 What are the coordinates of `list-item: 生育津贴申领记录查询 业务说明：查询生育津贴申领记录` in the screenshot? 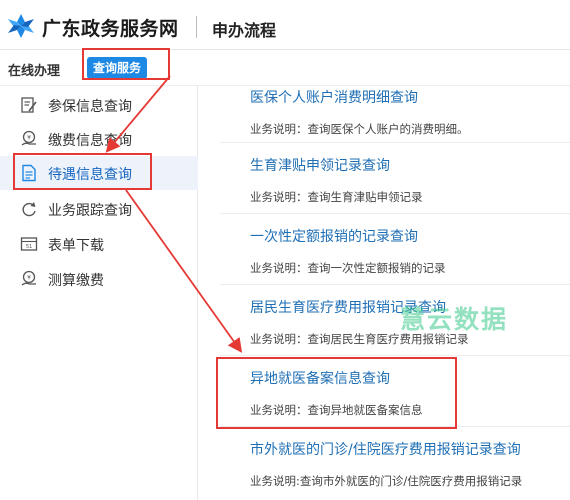 It's located at (395, 178).